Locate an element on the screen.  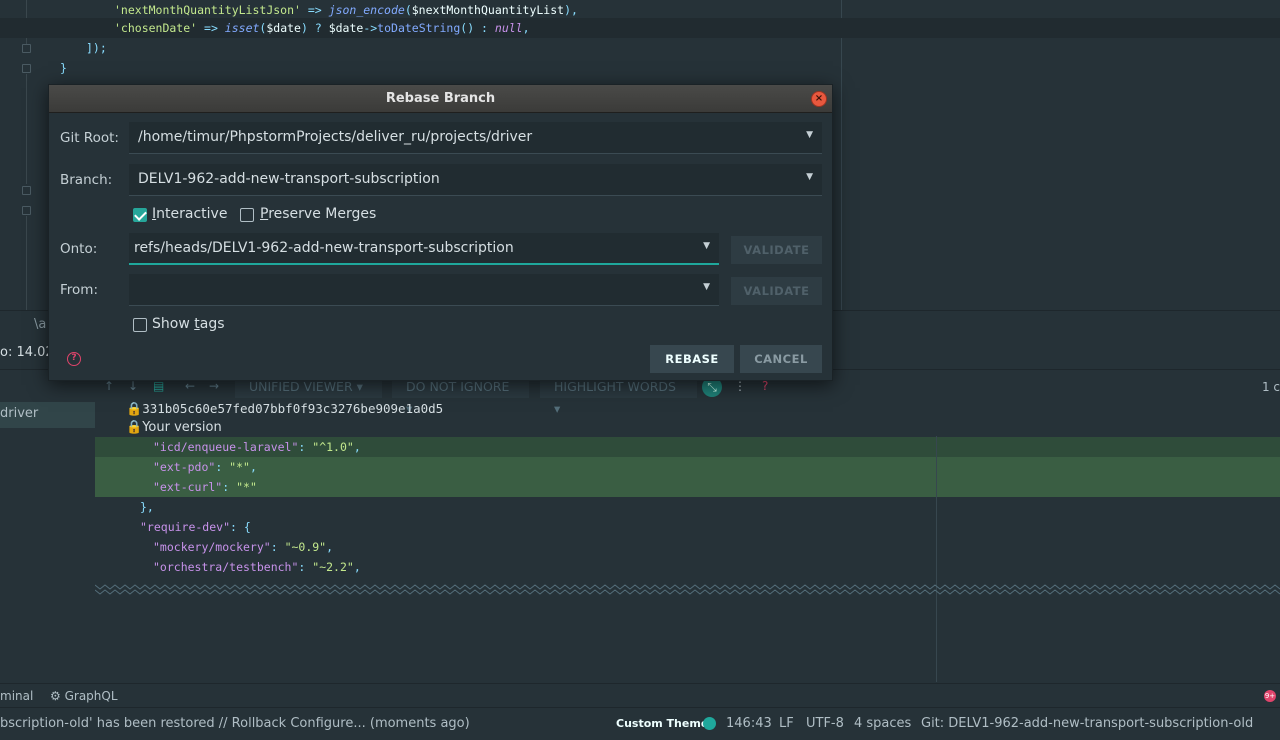
tab-label: \a is located at coordinates (40, 324).